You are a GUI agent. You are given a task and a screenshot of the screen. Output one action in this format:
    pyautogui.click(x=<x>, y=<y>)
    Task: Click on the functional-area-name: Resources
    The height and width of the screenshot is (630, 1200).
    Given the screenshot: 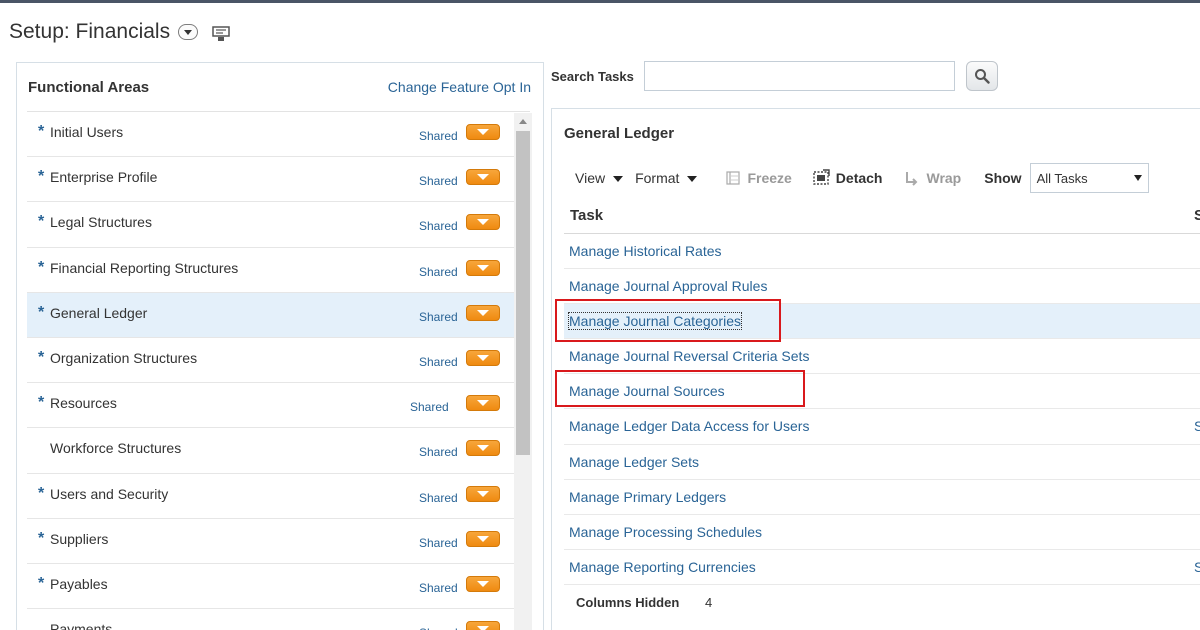 What is the action you would take?
    pyautogui.click(x=83, y=403)
    